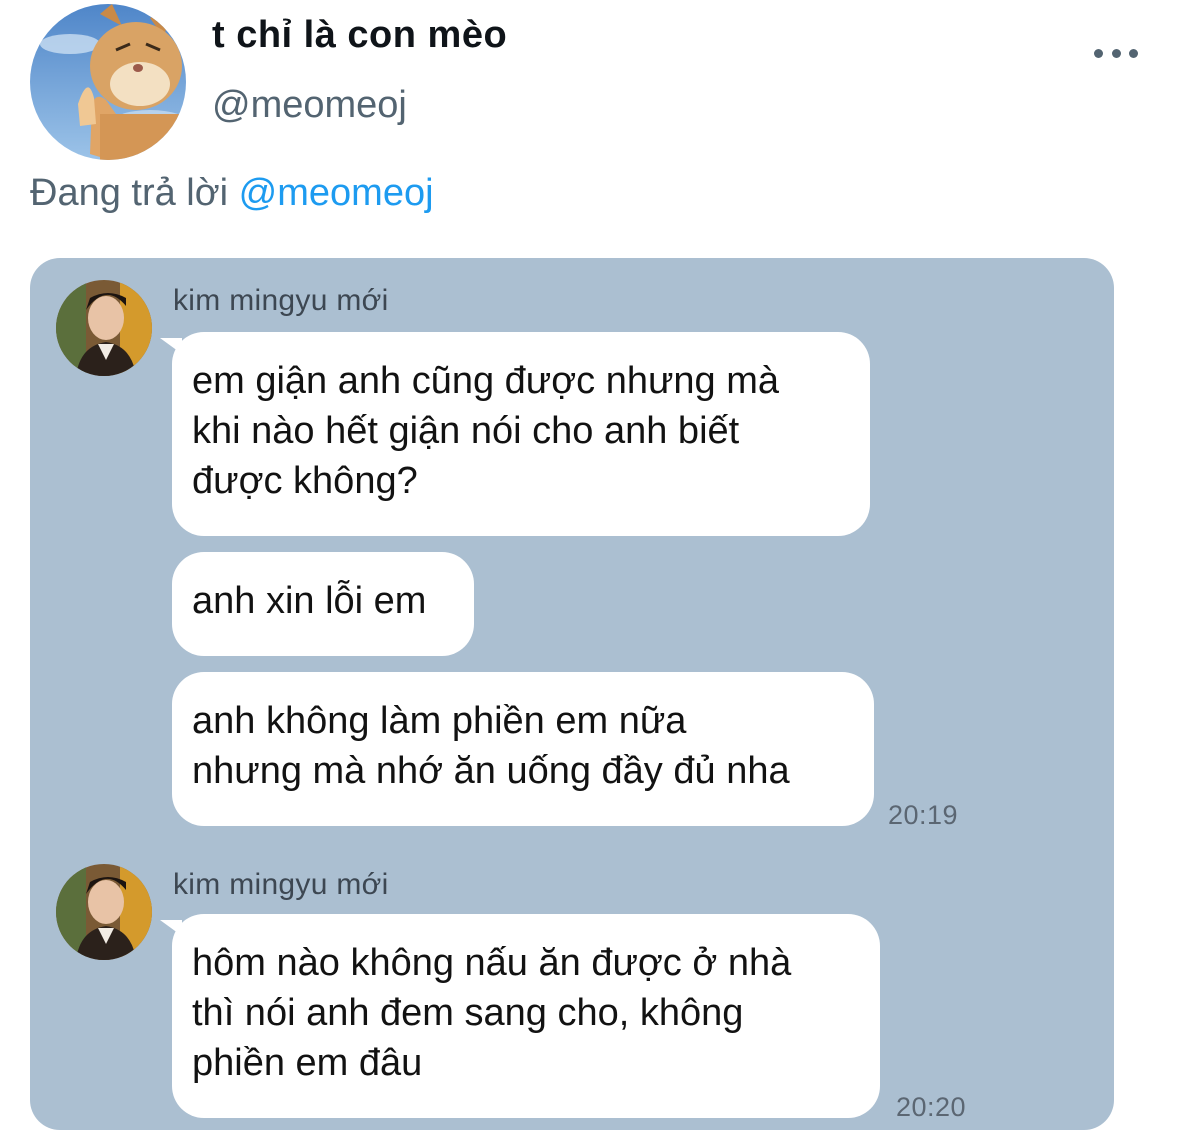 The width and height of the screenshot is (1179, 1137). Describe the element at coordinates (323, 604) in the screenshot. I see `message-bubble: anh xin lỗi em` at that location.